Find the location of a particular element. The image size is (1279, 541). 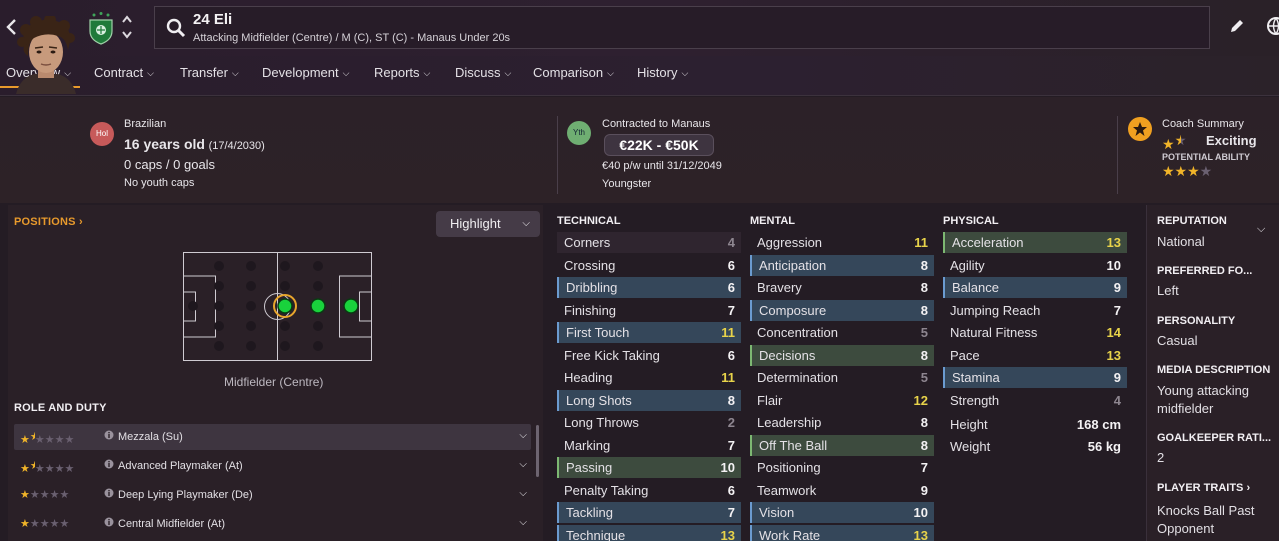

attribute-name: Natural Fitness is located at coordinates (994, 332).